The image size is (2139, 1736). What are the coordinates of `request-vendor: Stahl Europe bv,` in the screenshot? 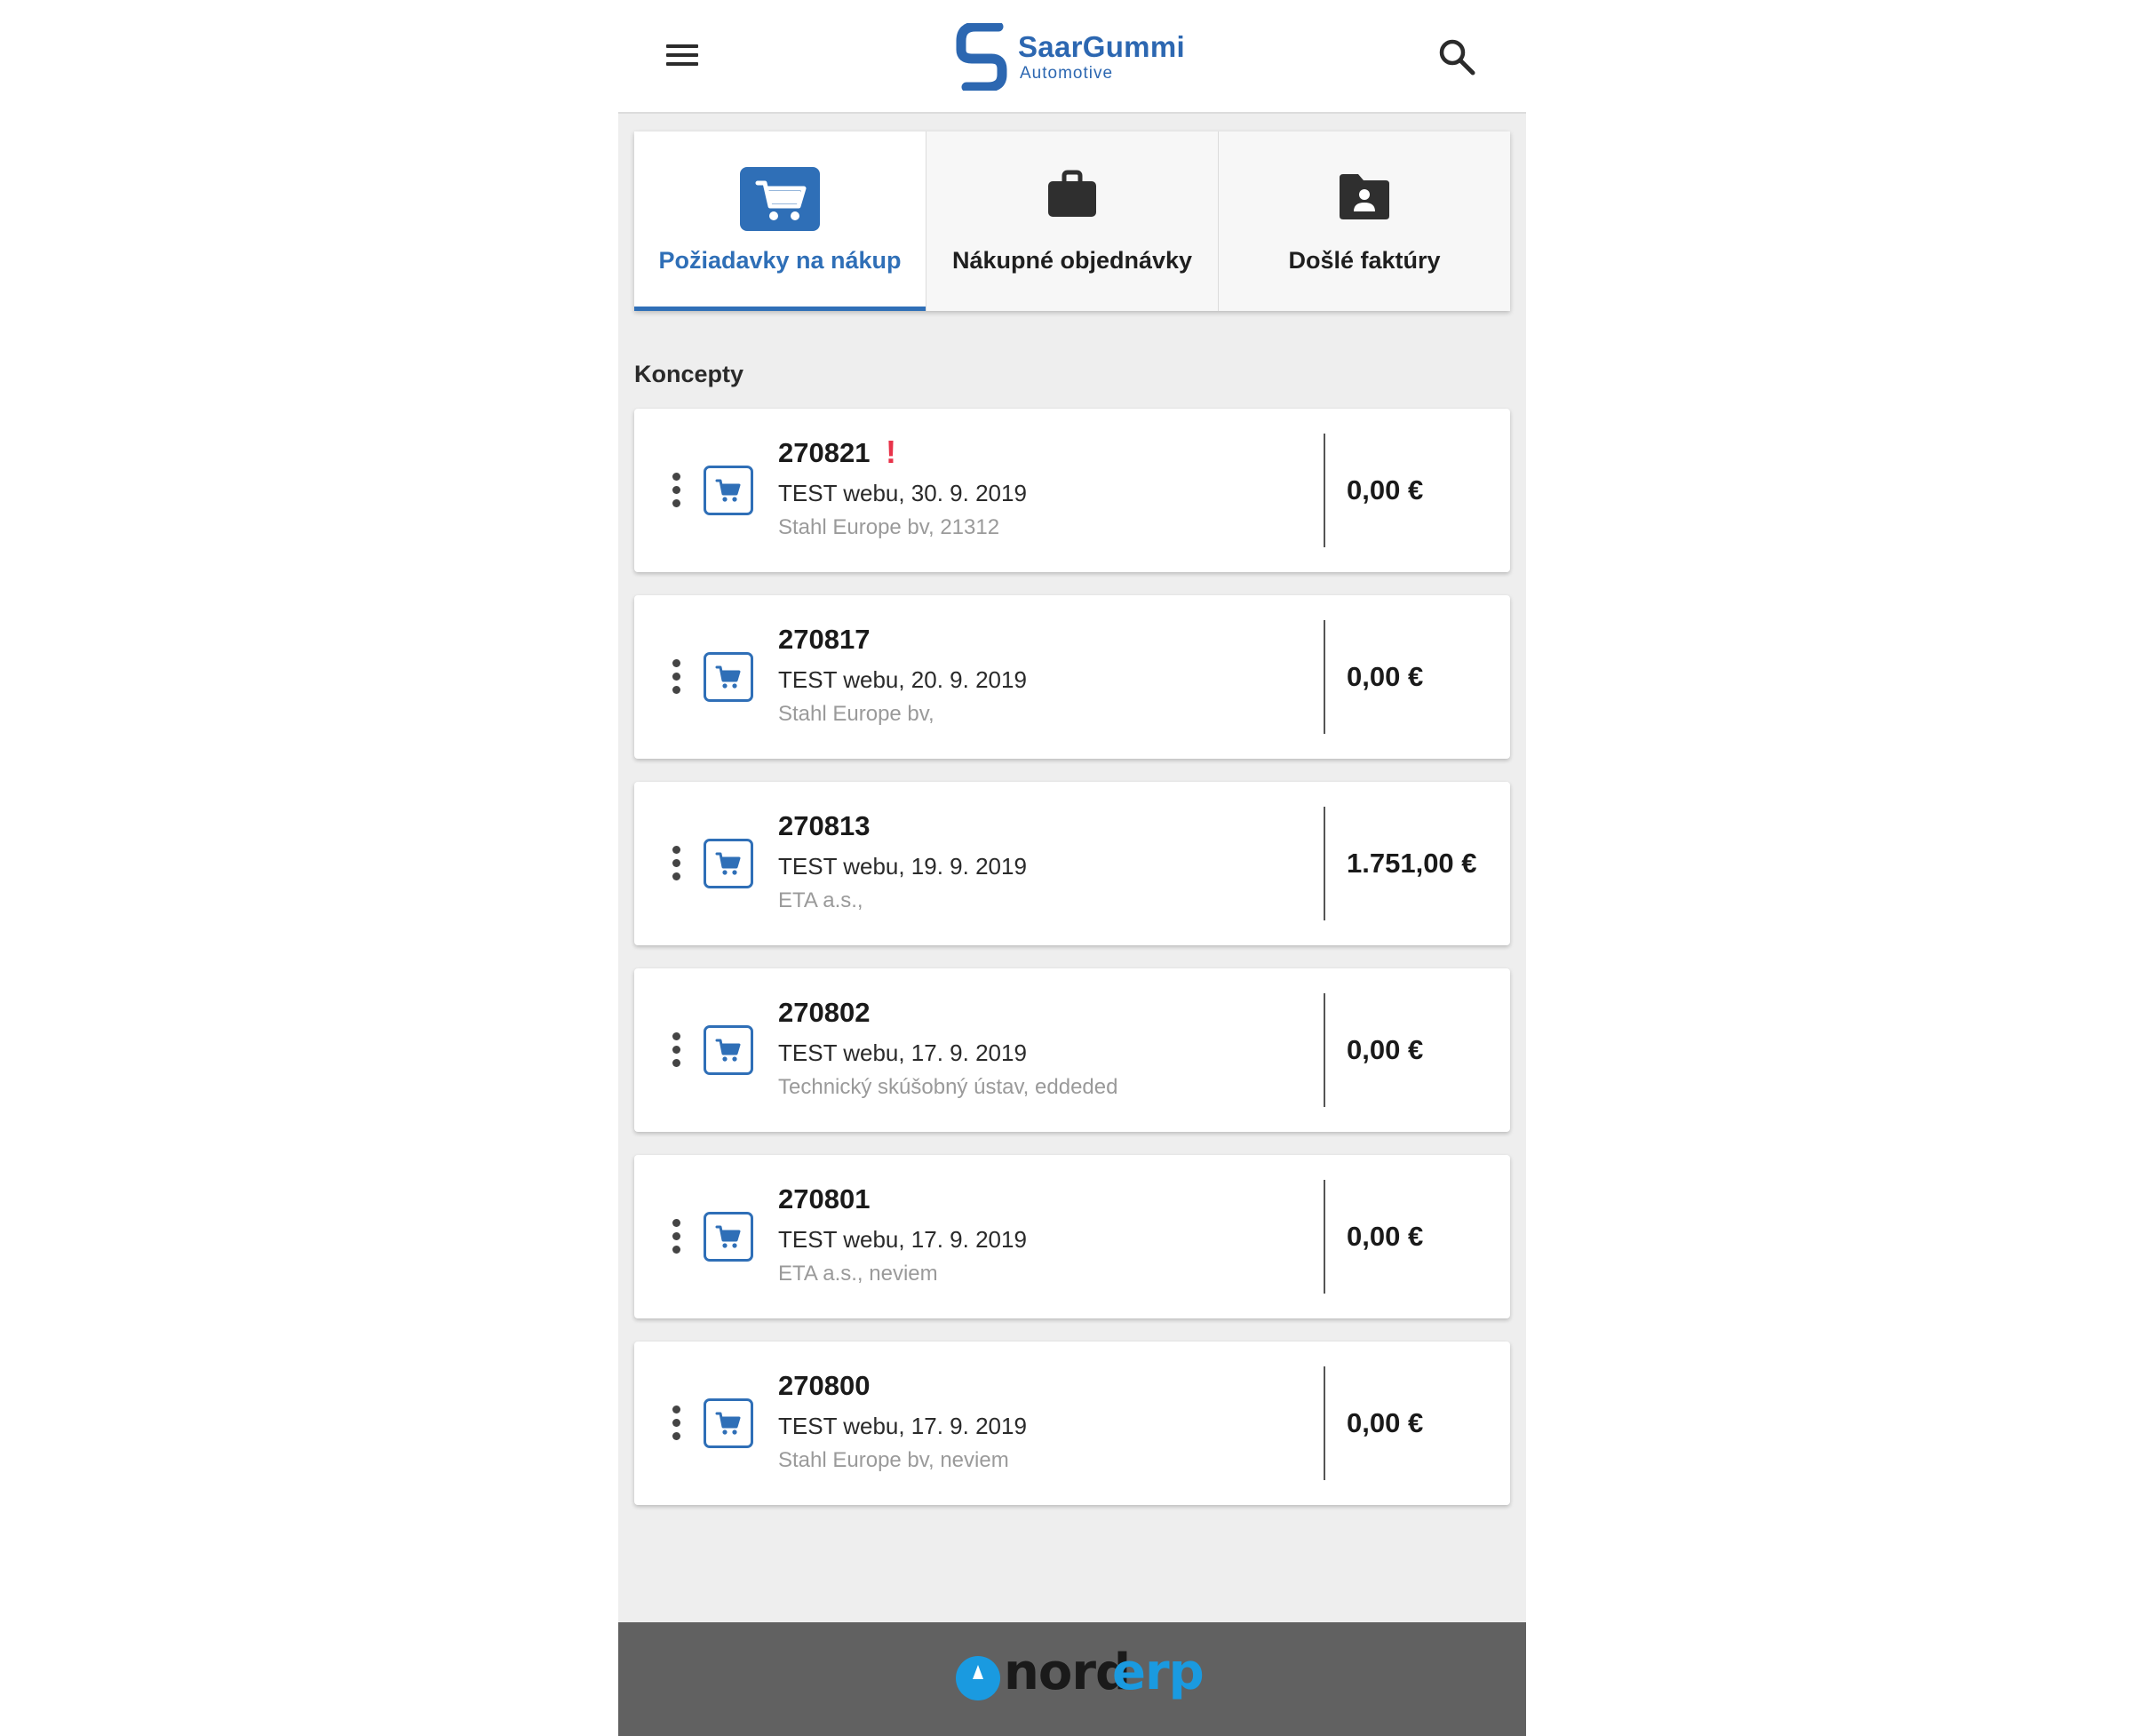 It's located at (856, 714).